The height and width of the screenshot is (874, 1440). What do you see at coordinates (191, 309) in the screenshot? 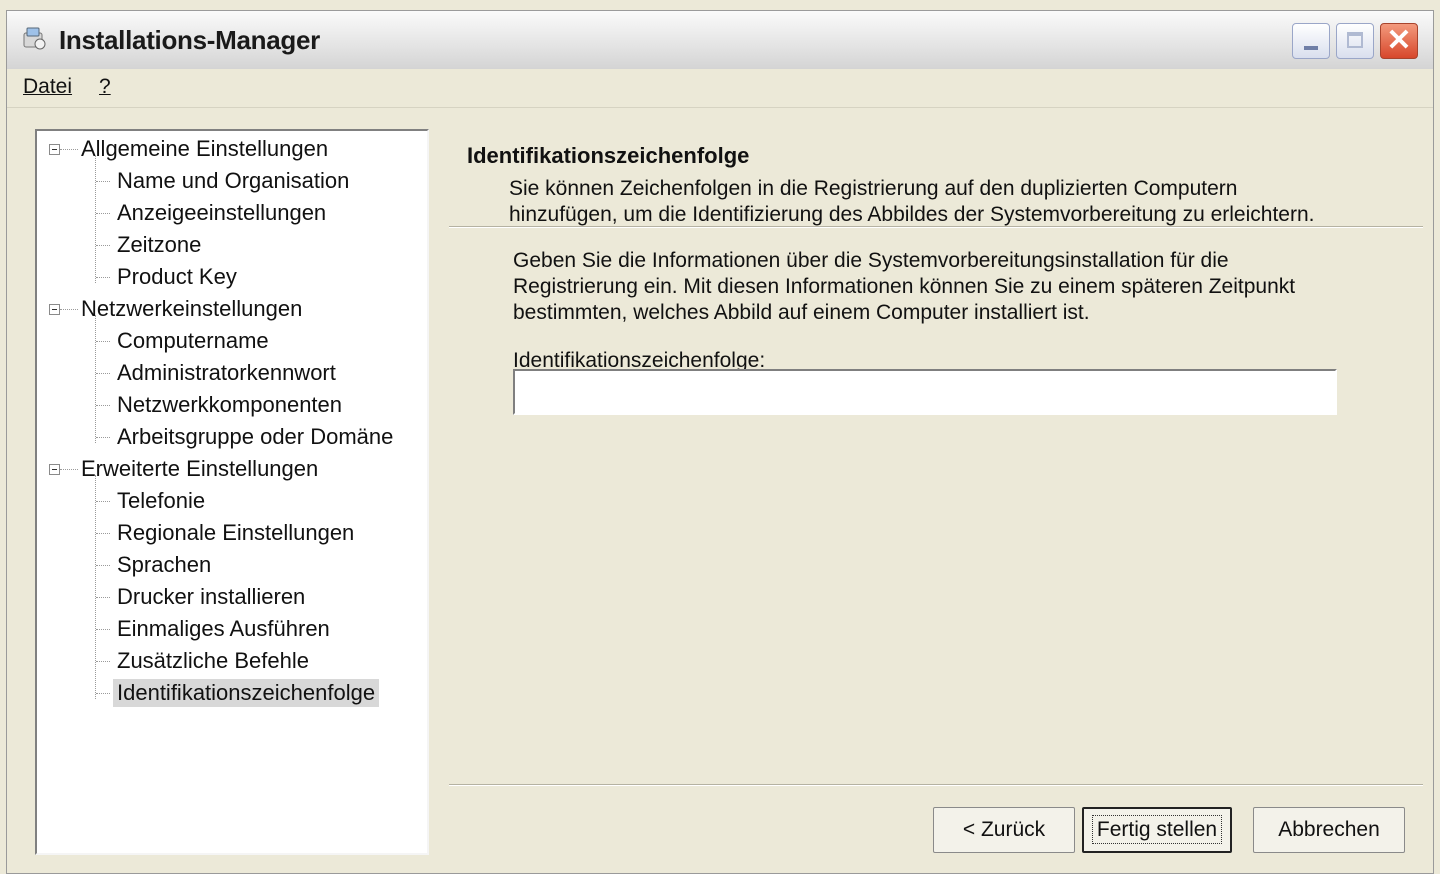
I see `tree-group-netzwerkeinstellungen: Netzwerkeinstellungen` at bounding box center [191, 309].